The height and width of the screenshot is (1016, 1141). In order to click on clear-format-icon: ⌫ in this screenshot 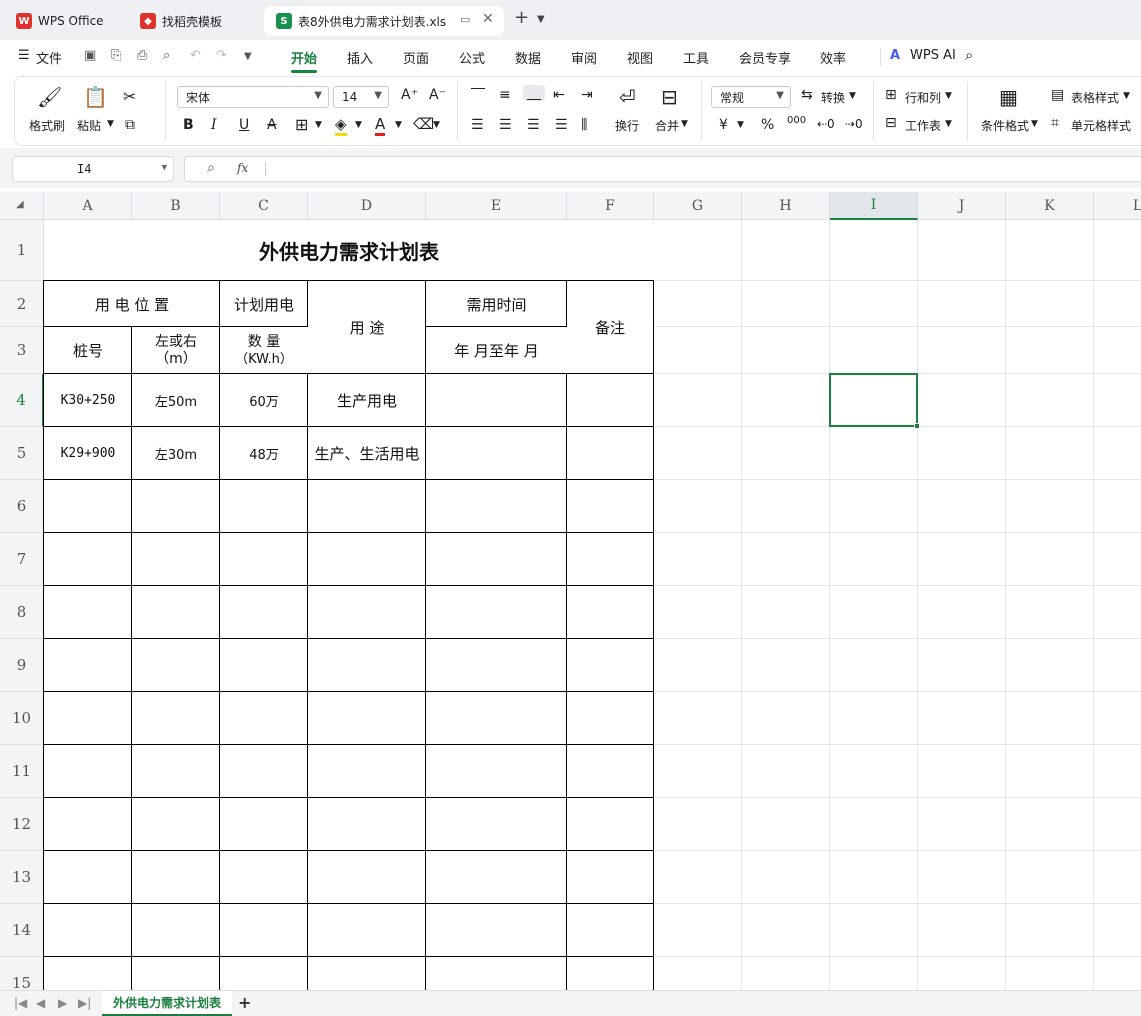, I will do `click(423, 124)`.